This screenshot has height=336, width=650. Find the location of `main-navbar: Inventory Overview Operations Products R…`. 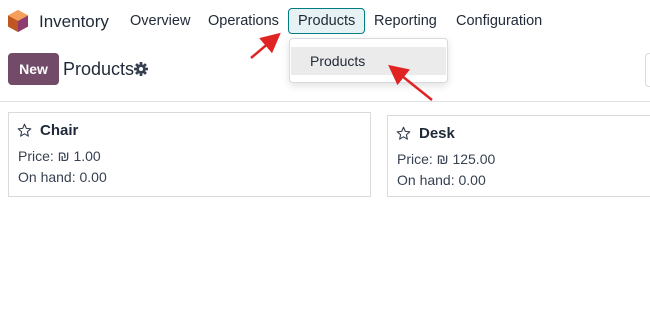

main-navbar: Inventory Overview Operations Products R… is located at coordinates (325, 21).